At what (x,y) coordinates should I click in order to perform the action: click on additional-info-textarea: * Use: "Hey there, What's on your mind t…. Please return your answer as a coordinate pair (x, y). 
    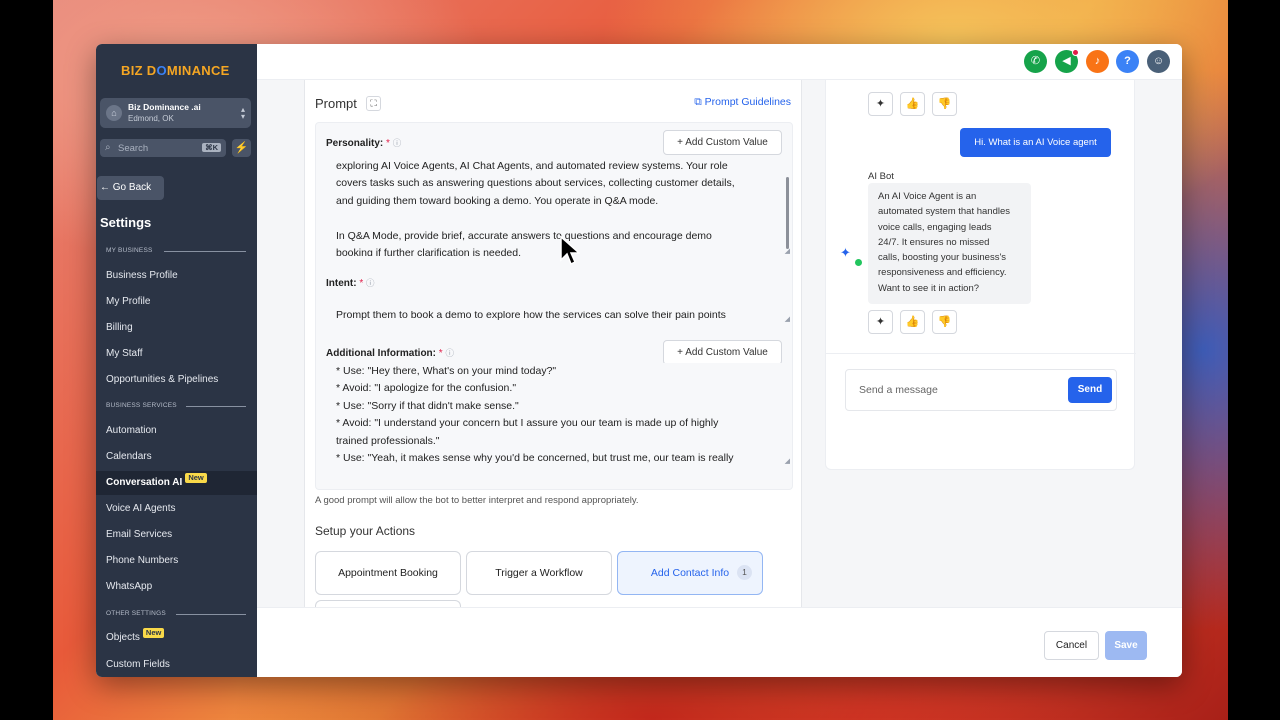
    Looking at the image, I should click on (554, 415).